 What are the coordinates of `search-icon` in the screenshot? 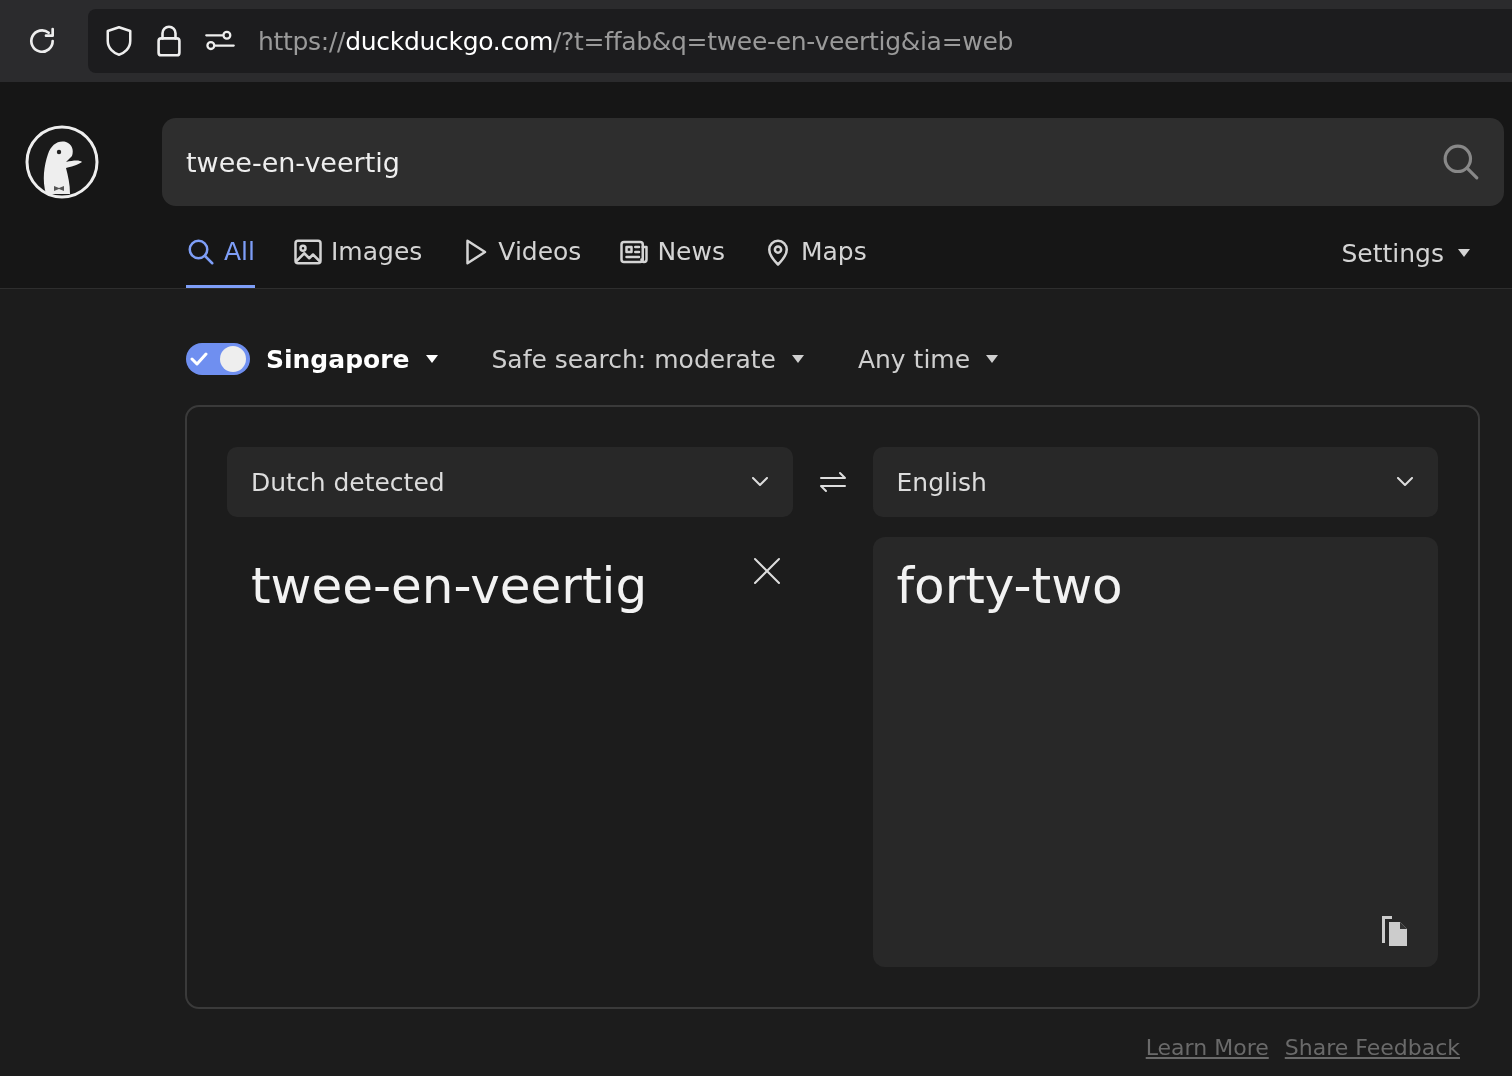 It's located at (1461, 162).